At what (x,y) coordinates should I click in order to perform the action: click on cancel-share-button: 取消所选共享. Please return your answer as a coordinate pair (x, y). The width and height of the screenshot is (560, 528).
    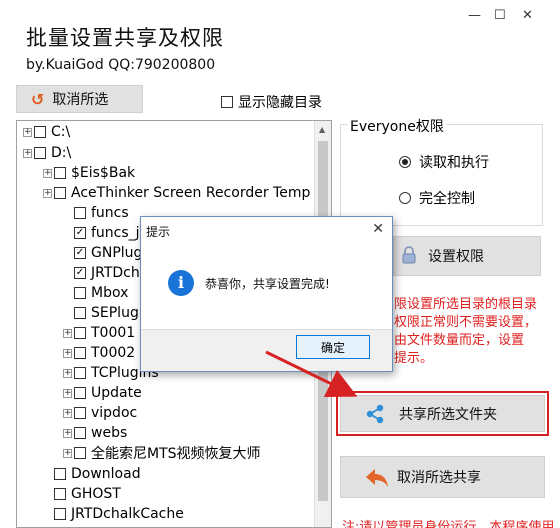
    Looking at the image, I should click on (442, 477).